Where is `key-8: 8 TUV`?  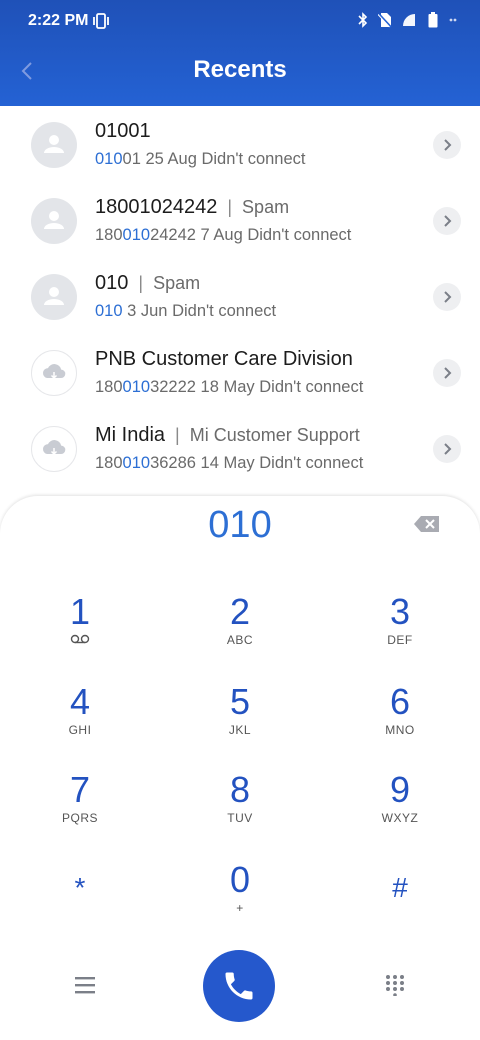 key-8: 8 TUV is located at coordinates (240, 810).